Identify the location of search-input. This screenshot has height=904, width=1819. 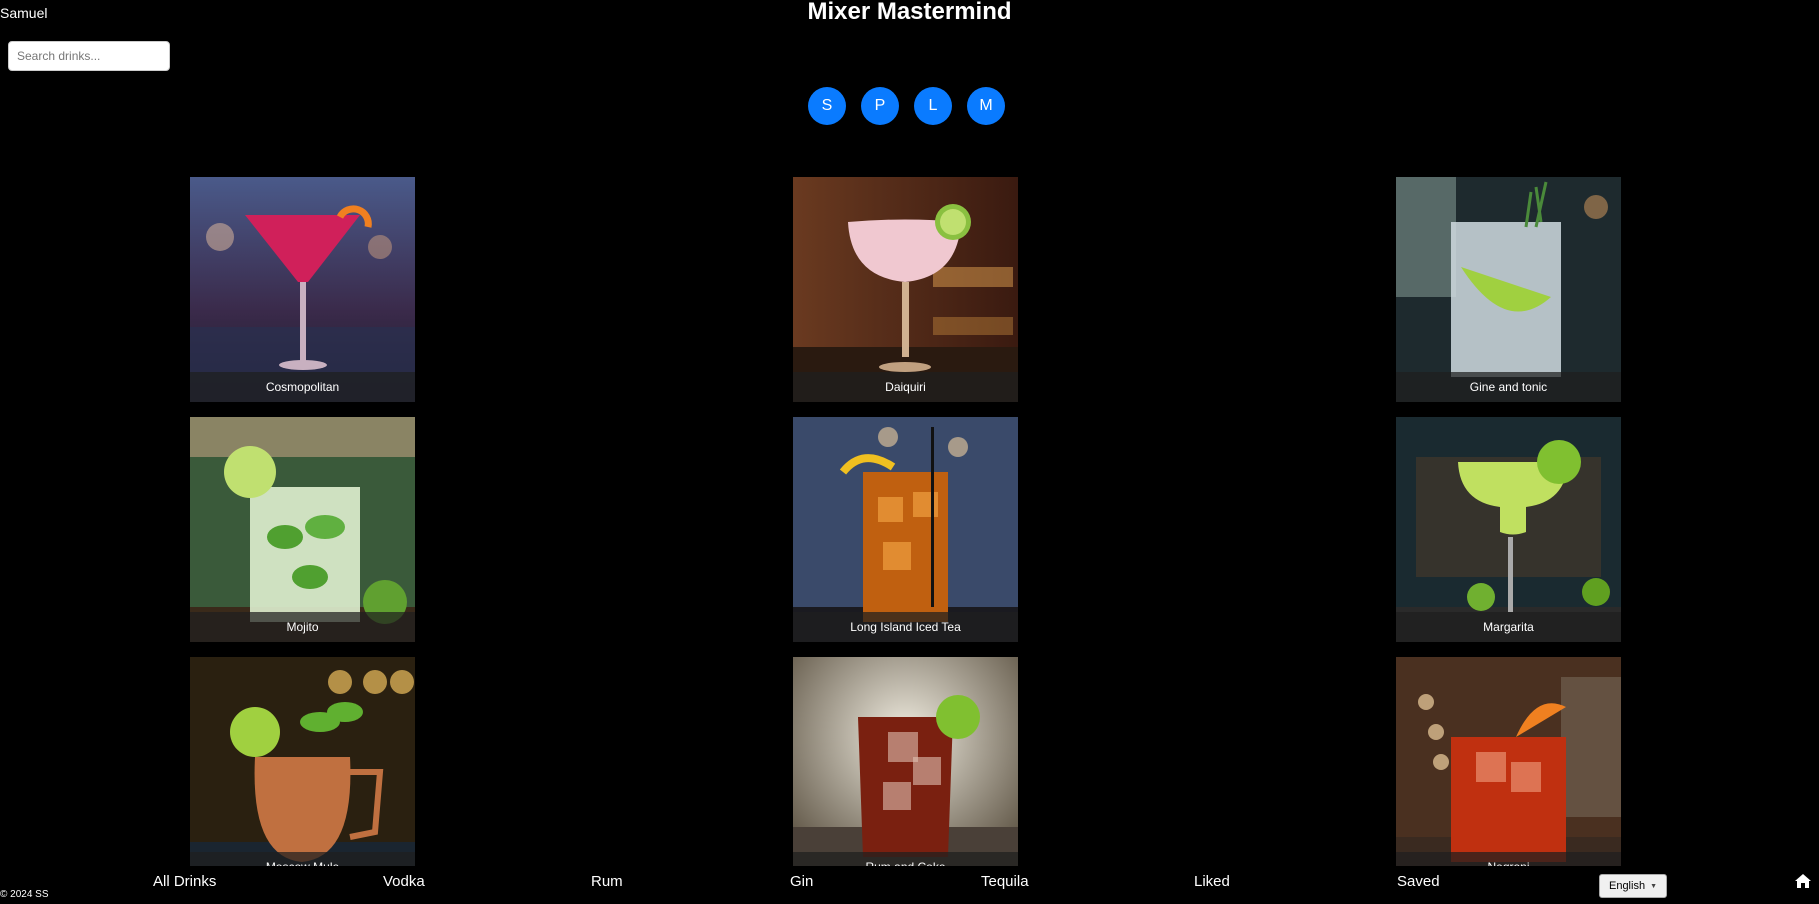
(89, 56).